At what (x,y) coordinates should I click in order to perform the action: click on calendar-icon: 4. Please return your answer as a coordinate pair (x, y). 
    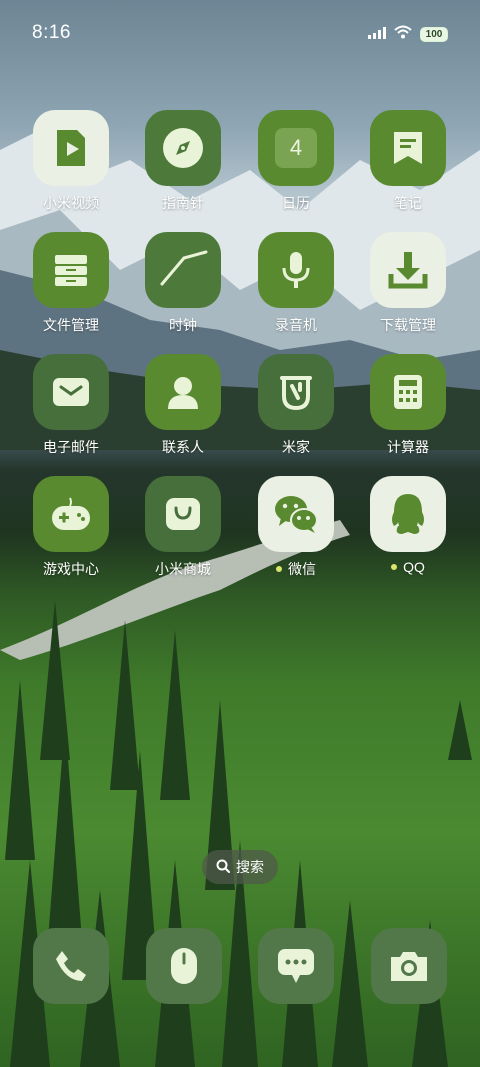
    Looking at the image, I should click on (296, 148).